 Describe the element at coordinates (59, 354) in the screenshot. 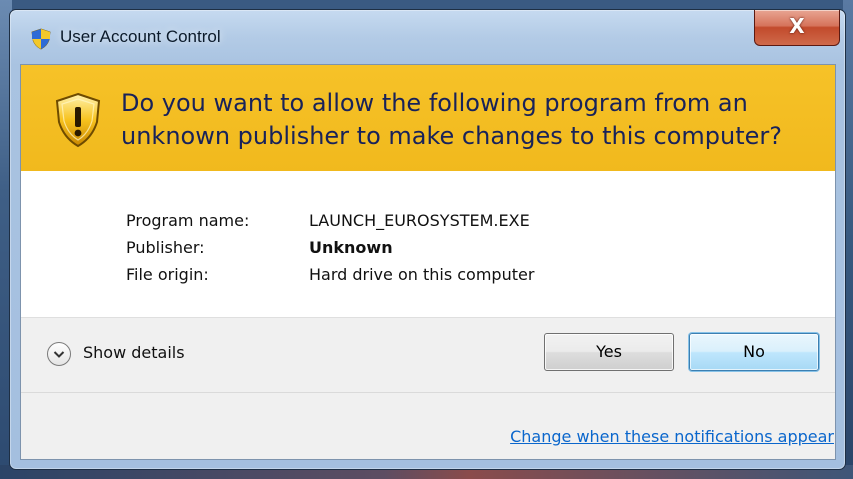

I see `chevron-down-icon` at that location.